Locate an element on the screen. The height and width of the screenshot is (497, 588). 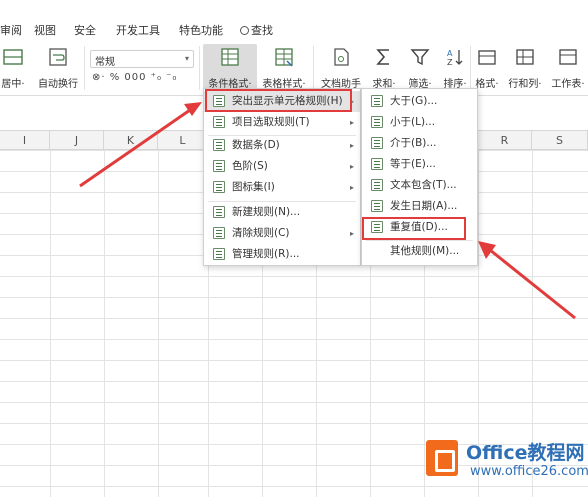
arrow-to-duplicate-values is located at coordinates (527, 280).